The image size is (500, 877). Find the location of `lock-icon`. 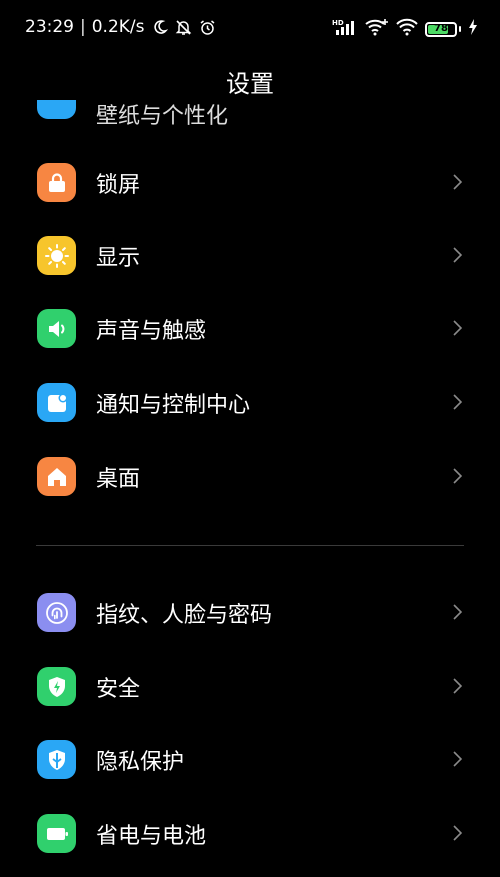

lock-icon is located at coordinates (56, 182).